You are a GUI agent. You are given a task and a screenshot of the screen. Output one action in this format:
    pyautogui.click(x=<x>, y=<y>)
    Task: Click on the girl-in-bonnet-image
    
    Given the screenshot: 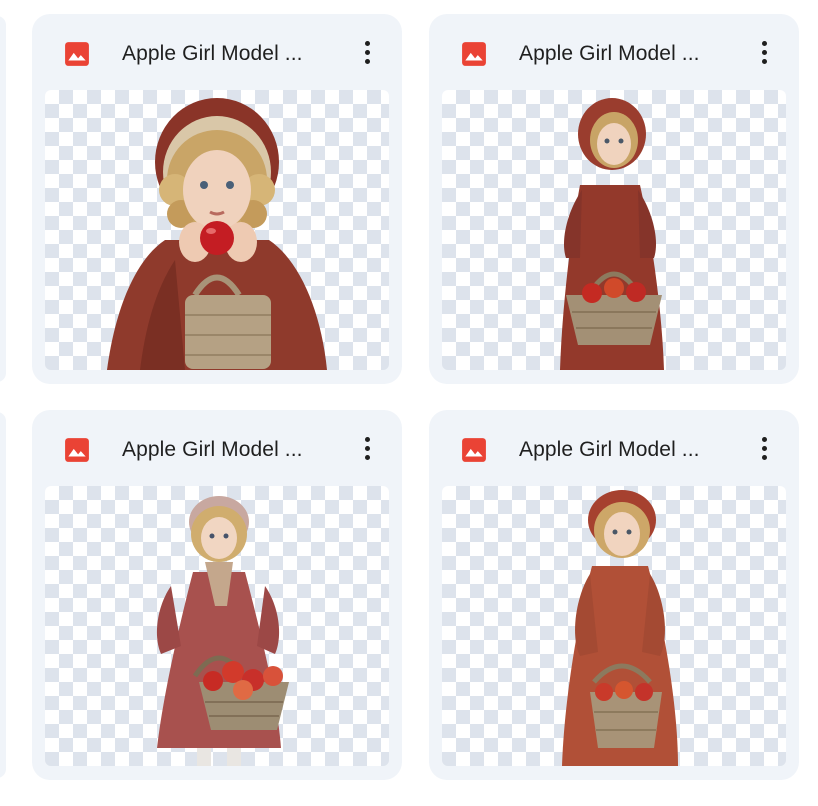 What is the action you would take?
    pyautogui.click(x=222, y=631)
    